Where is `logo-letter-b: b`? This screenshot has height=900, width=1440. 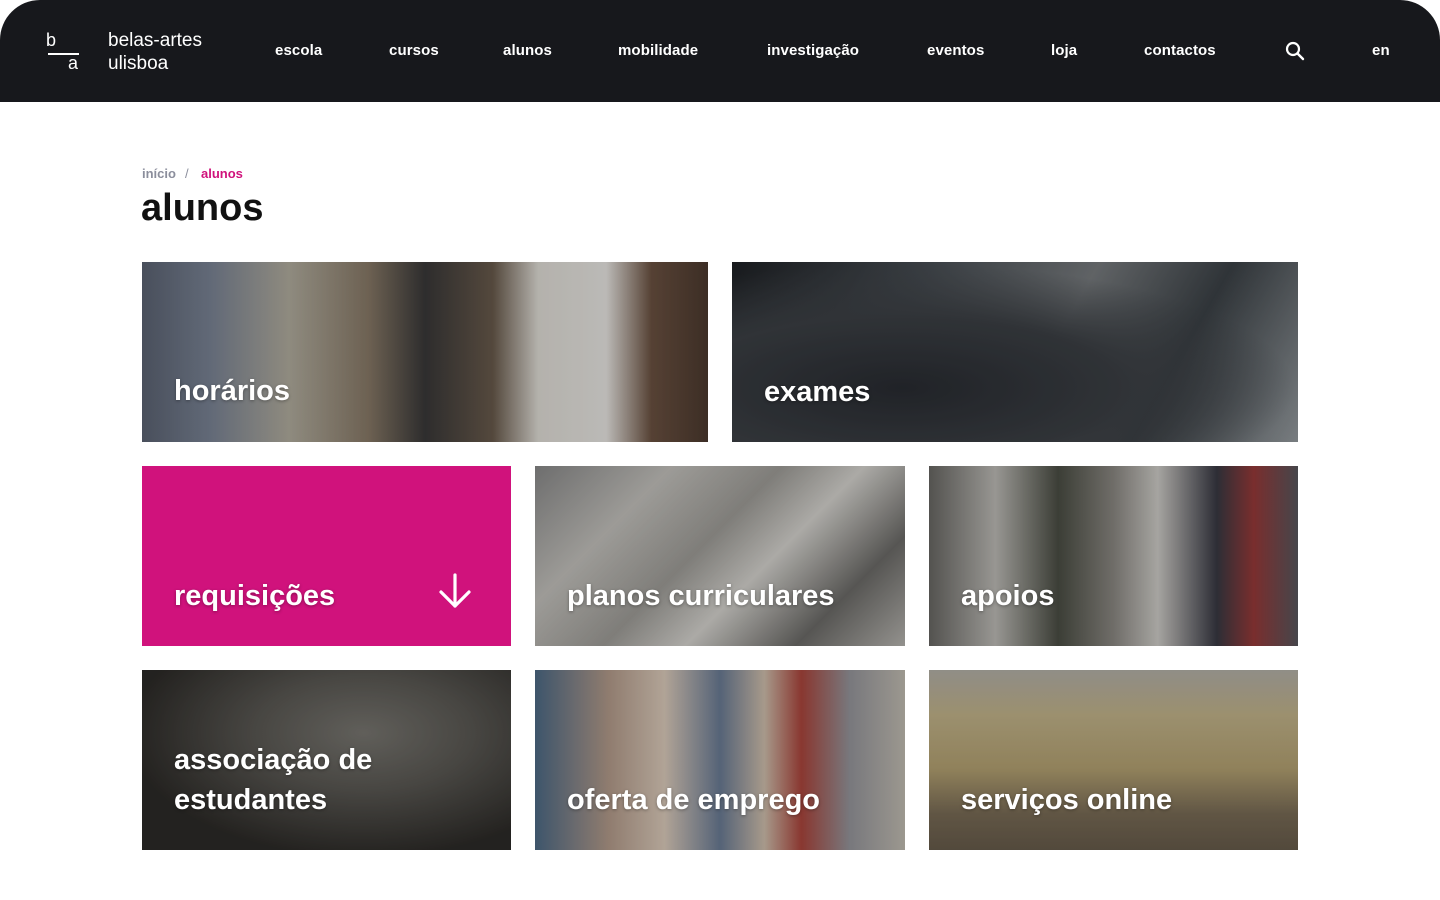
logo-letter-b: b is located at coordinates (51, 40).